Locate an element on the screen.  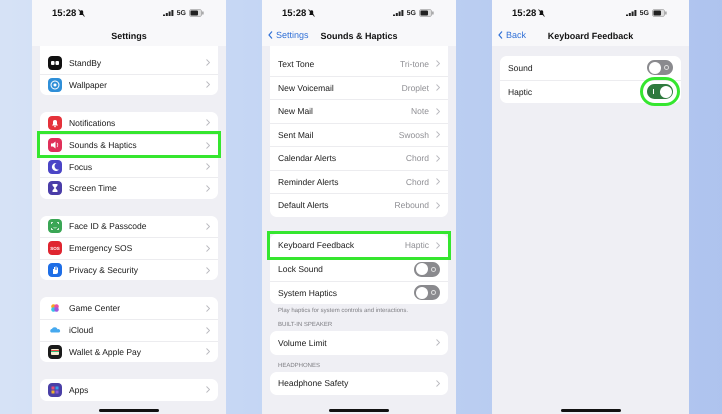
row-value: Rebound is located at coordinates (411, 205).